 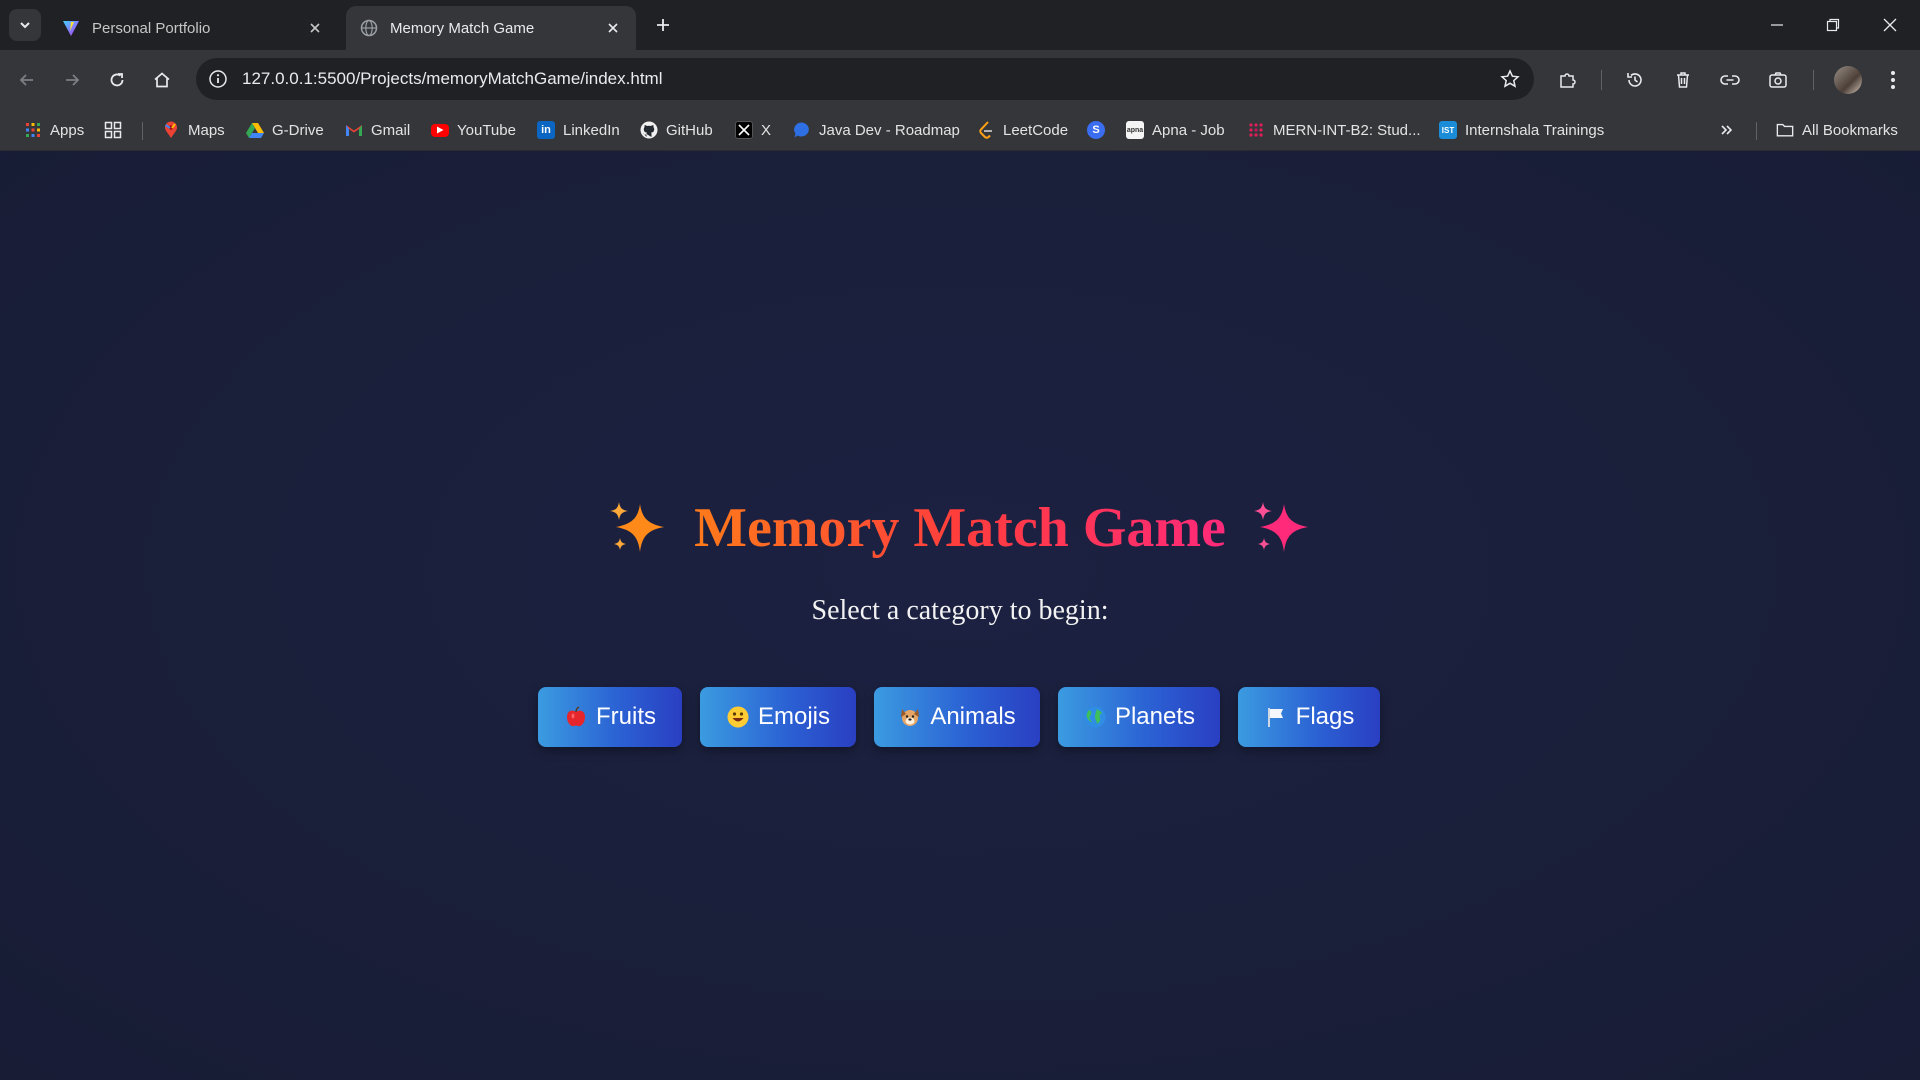 What do you see at coordinates (802, 130) in the screenshot?
I see `chat-bubble-icon` at bounding box center [802, 130].